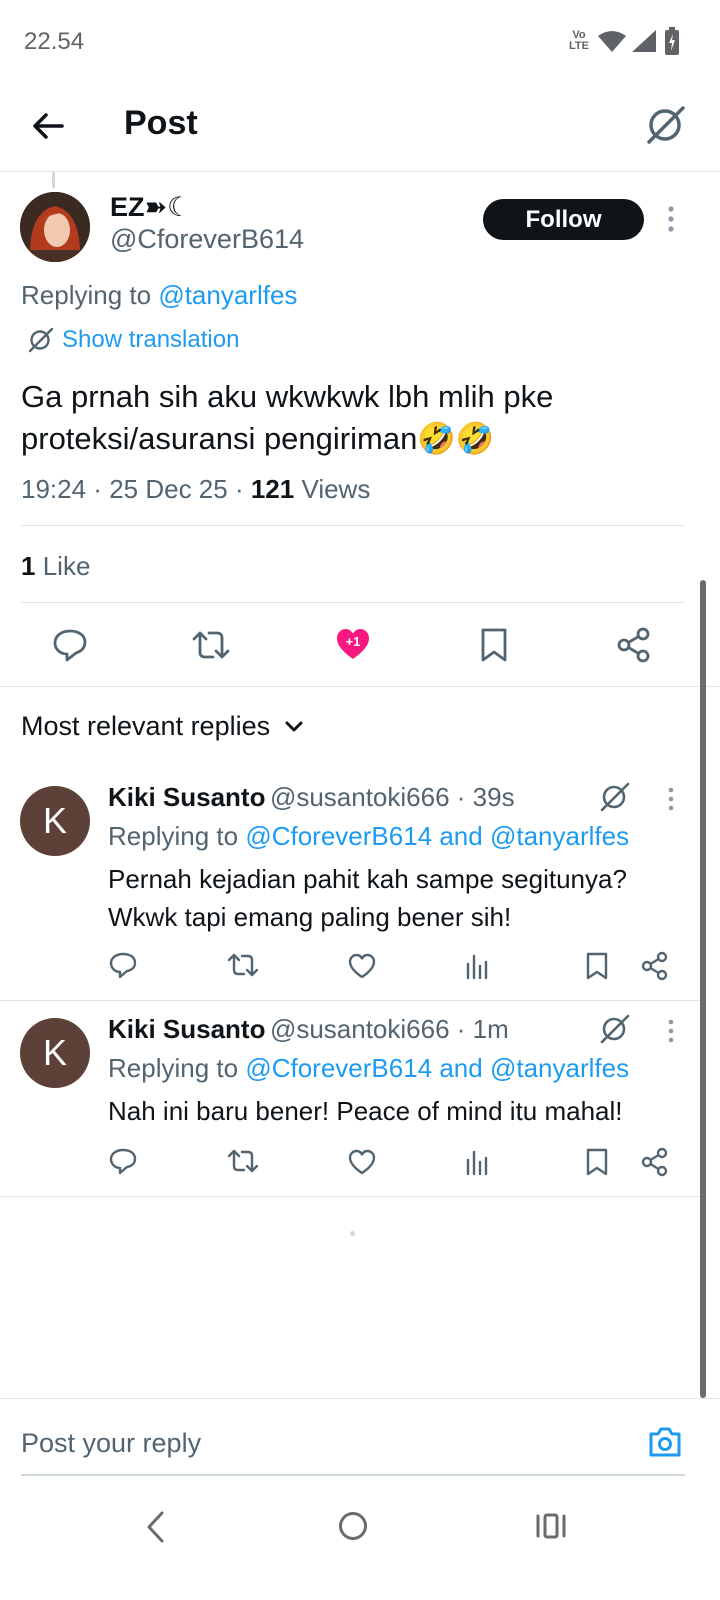  I want to click on loading-indicator, so click(352, 1233).